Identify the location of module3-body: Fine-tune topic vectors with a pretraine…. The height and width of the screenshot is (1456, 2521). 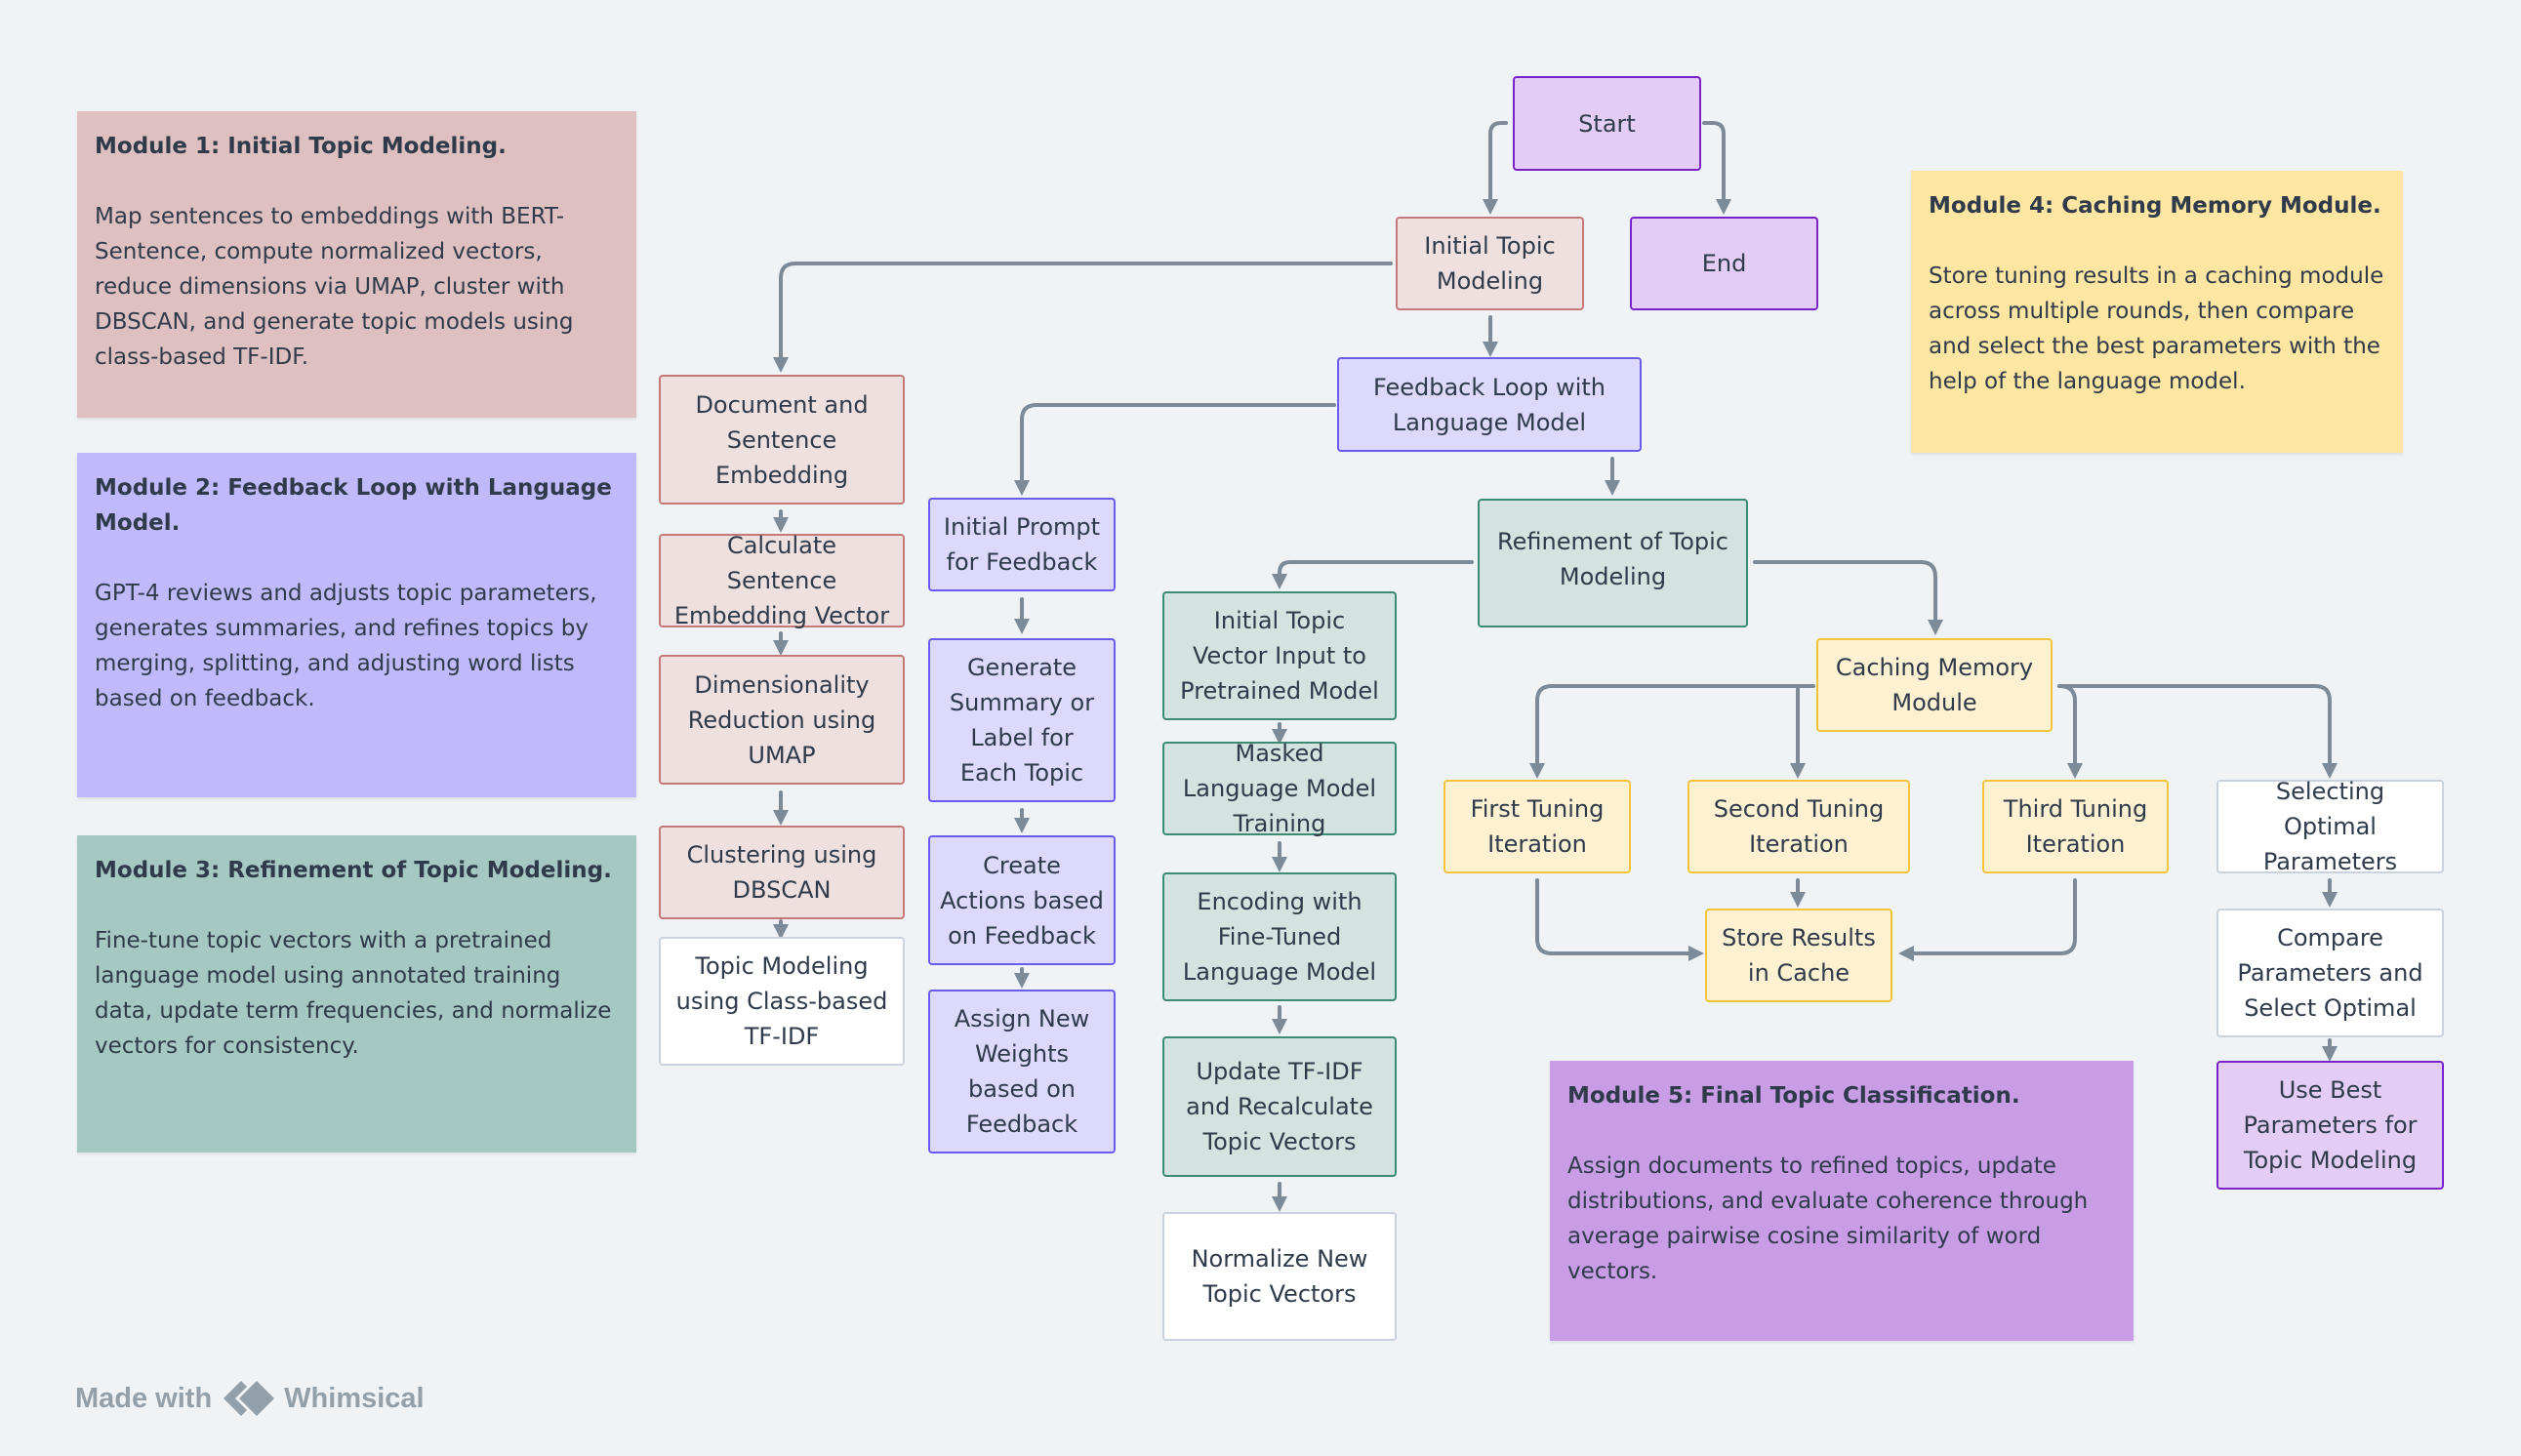
(354, 993).